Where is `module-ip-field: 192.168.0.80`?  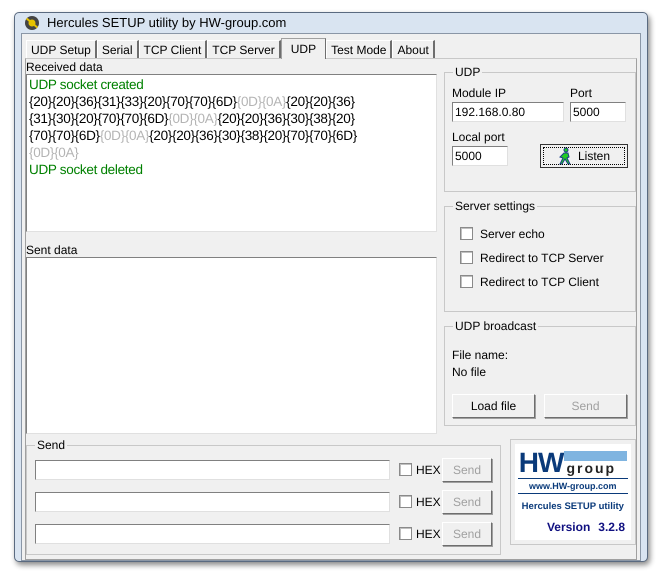 module-ip-field: 192.168.0.80 is located at coordinates (508, 112).